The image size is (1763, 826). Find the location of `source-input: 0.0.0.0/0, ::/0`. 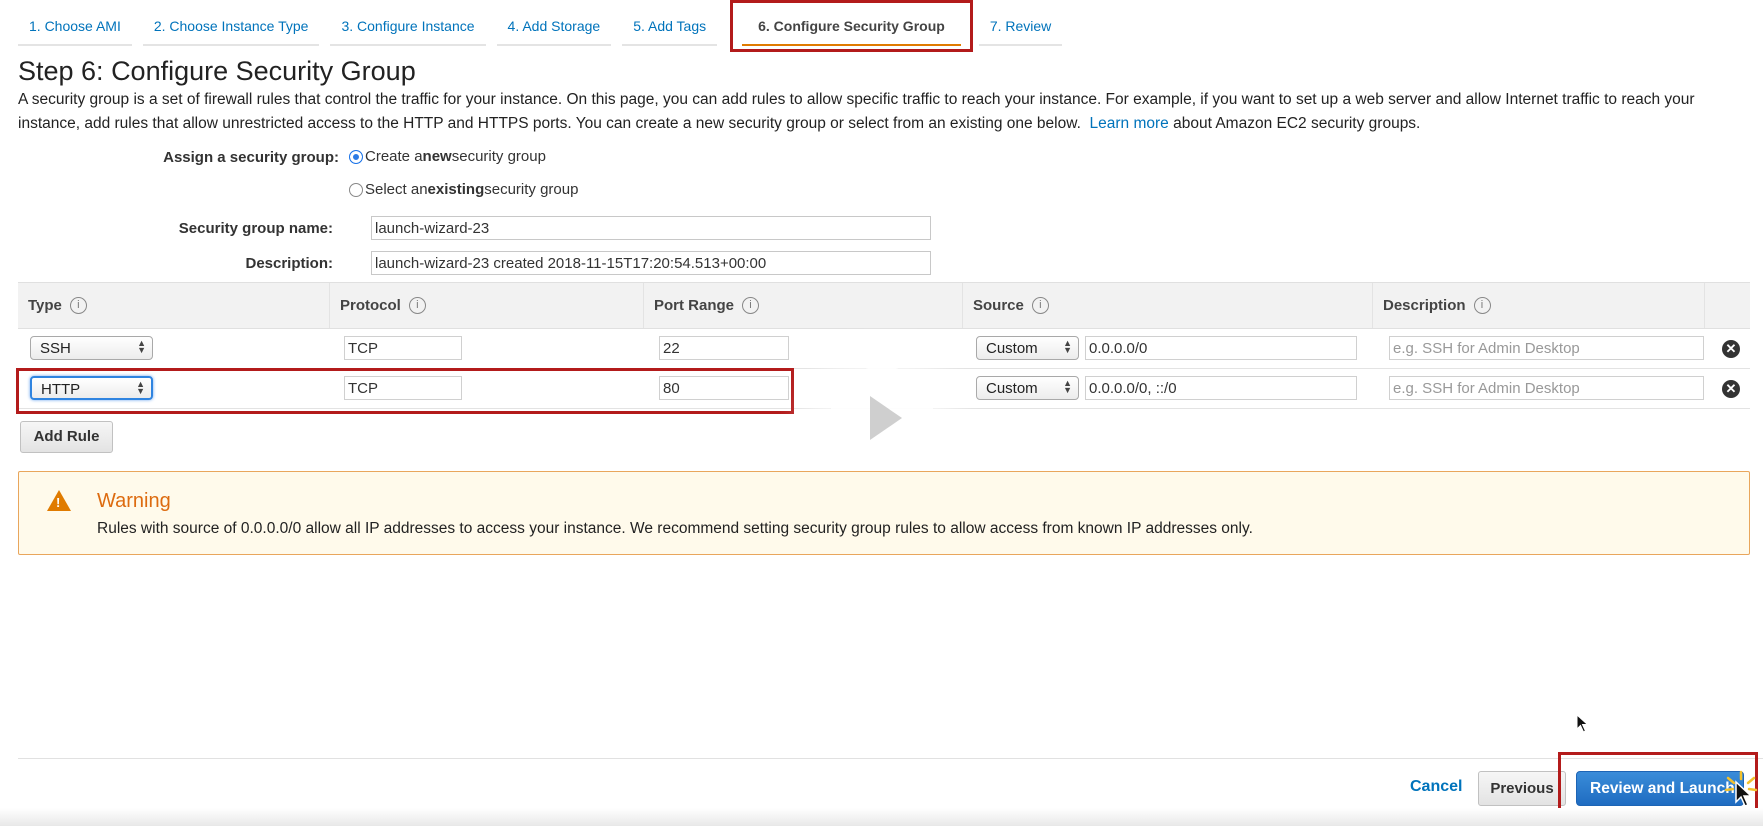

source-input: 0.0.0.0/0, ::/0 is located at coordinates (1221, 388).